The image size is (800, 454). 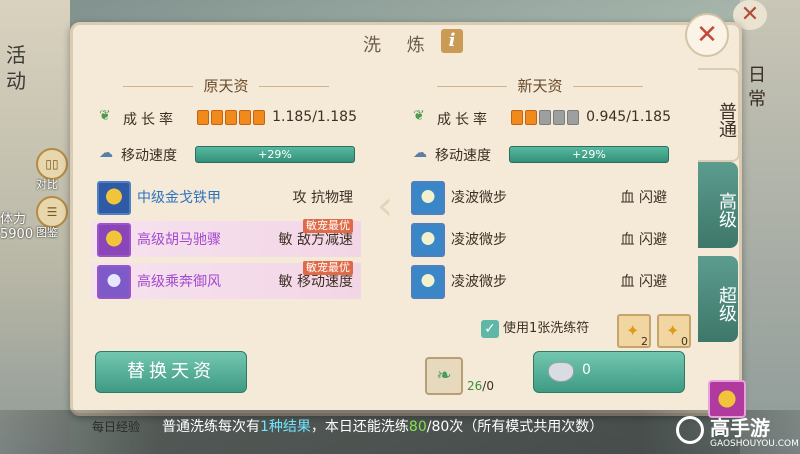 I want to click on original-skill-2: 高级胡马驰骤 敏 敌方减速 敏宠最优, so click(x=226, y=238).